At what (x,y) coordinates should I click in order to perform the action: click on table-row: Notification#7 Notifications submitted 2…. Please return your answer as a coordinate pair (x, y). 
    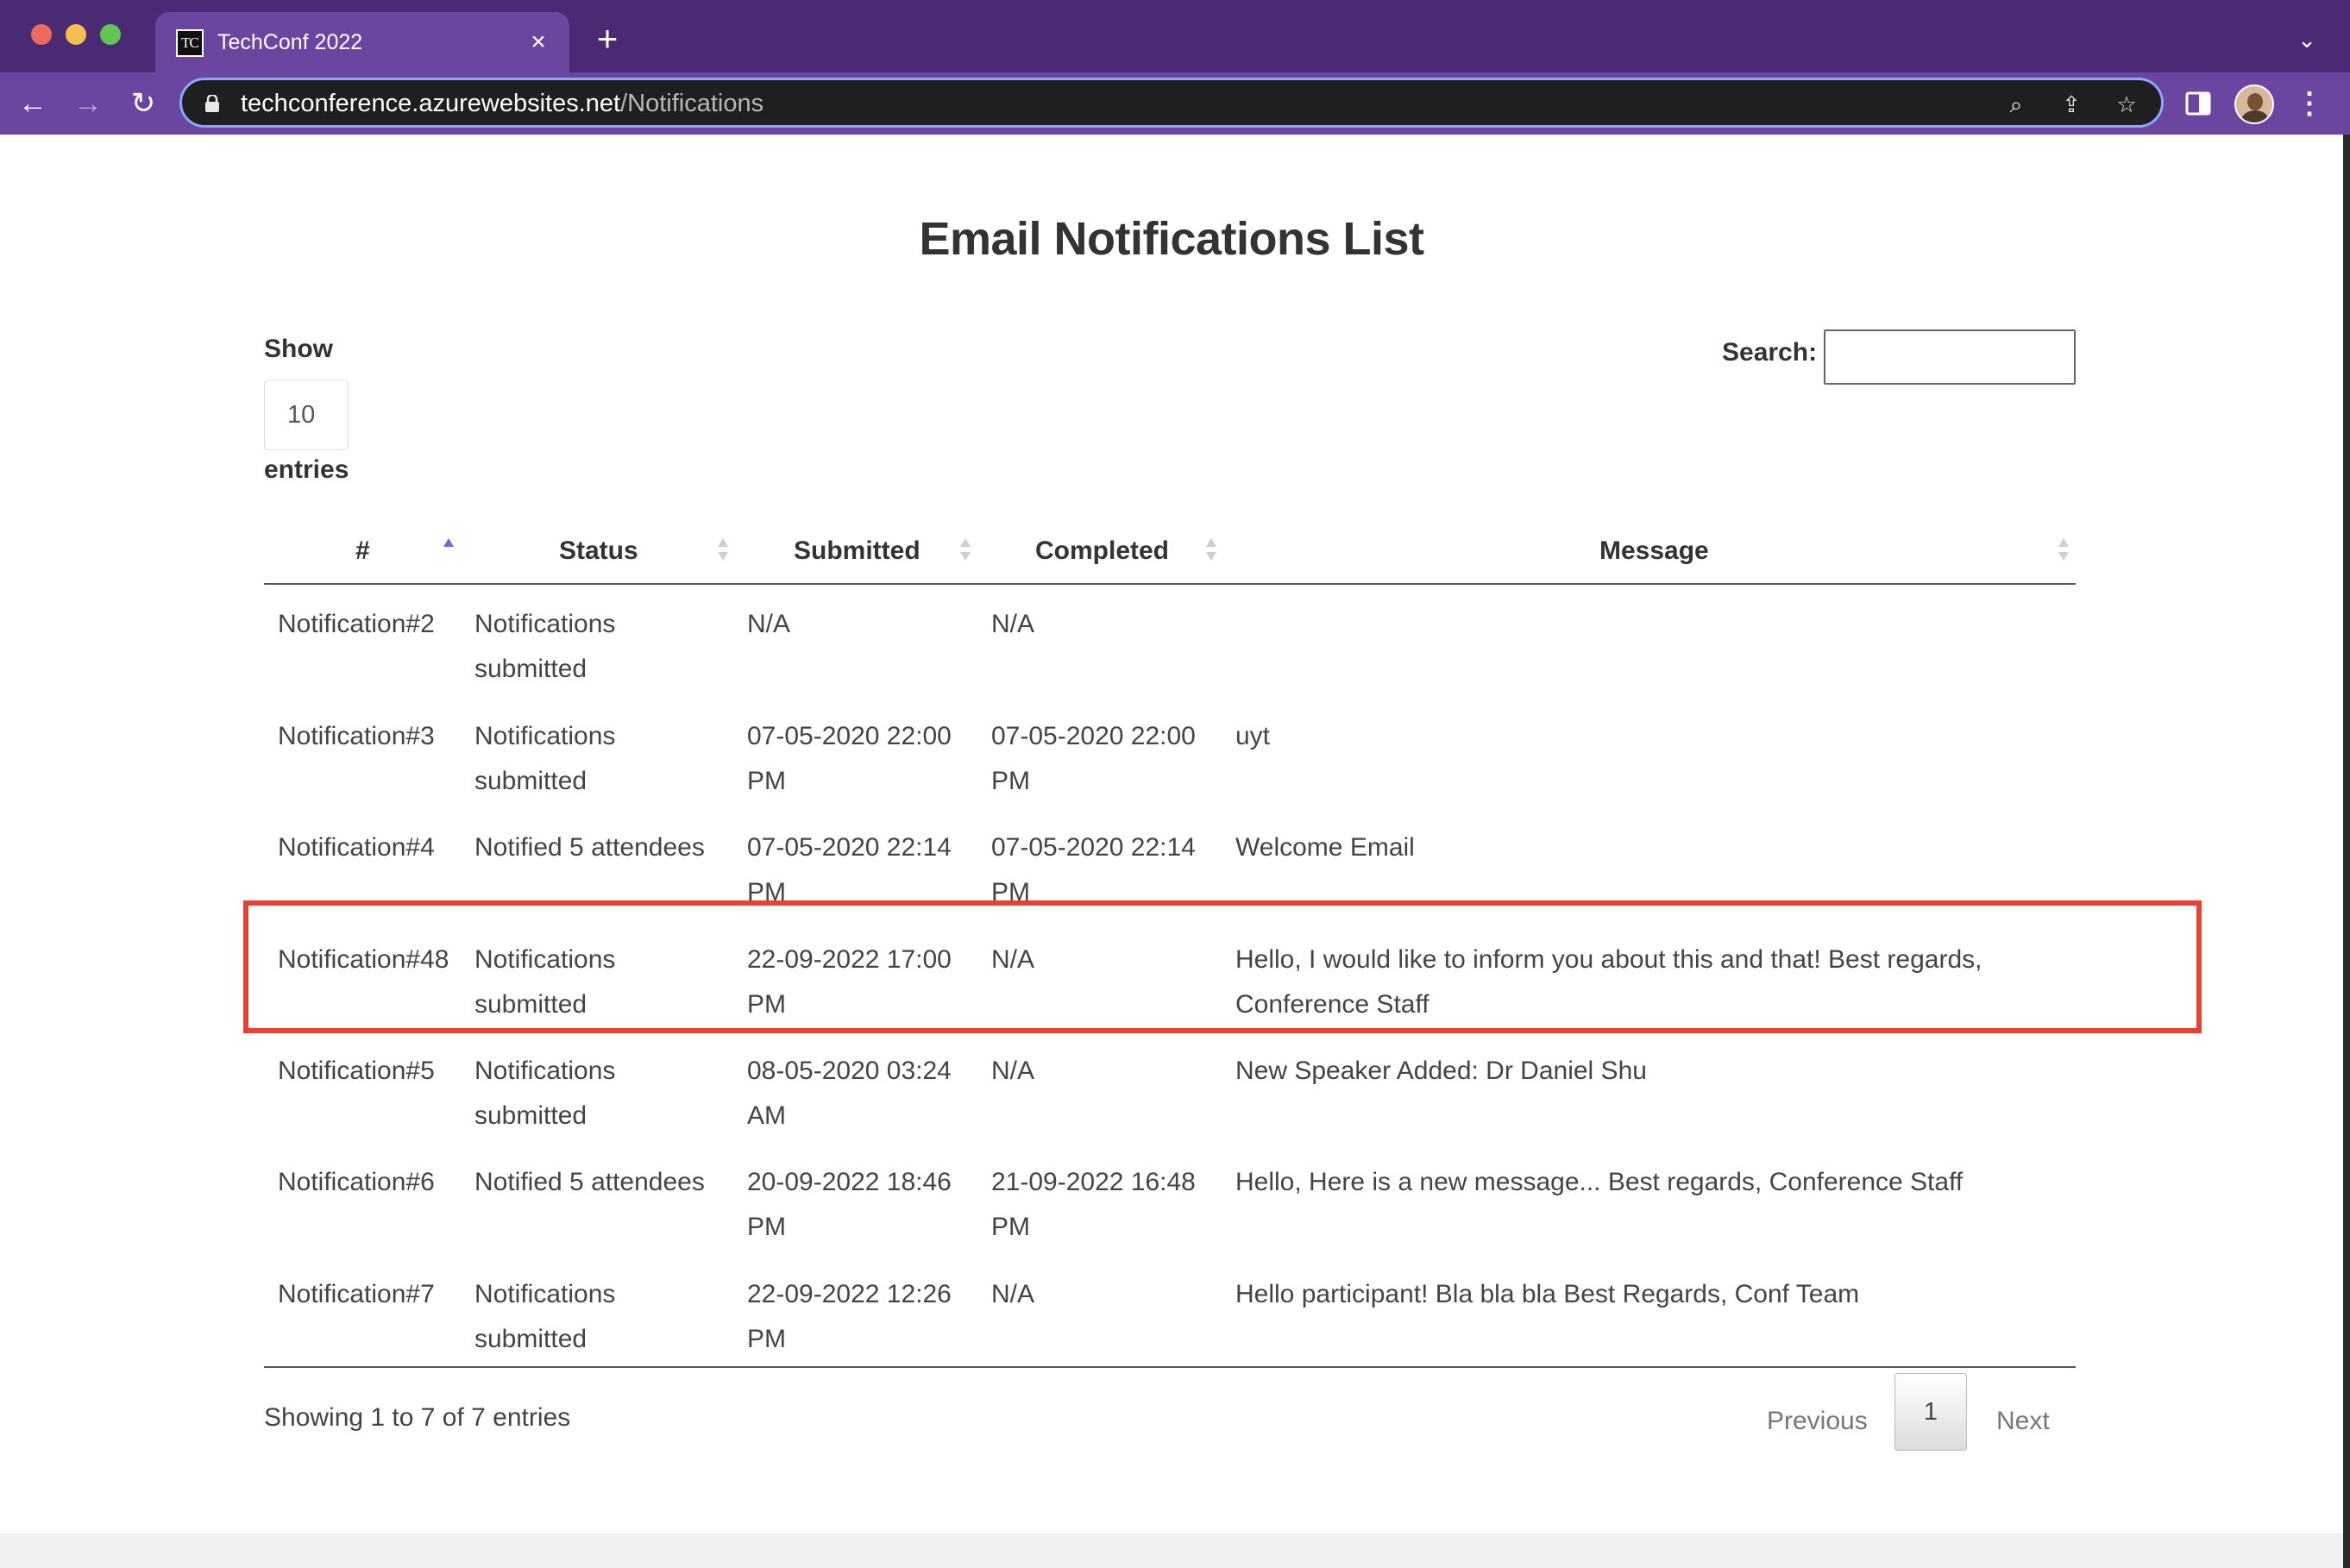
    Looking at the image, I should click on (1170, 1320).